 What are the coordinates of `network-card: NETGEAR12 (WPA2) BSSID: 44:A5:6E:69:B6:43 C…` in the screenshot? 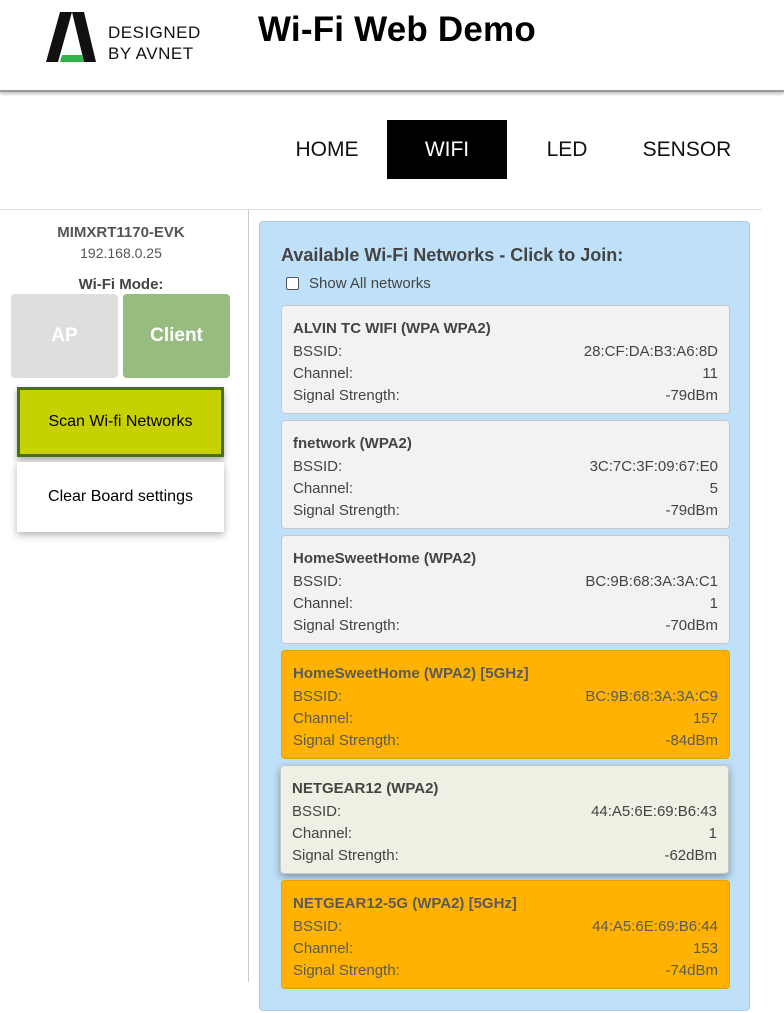 It's located at (504, 819).